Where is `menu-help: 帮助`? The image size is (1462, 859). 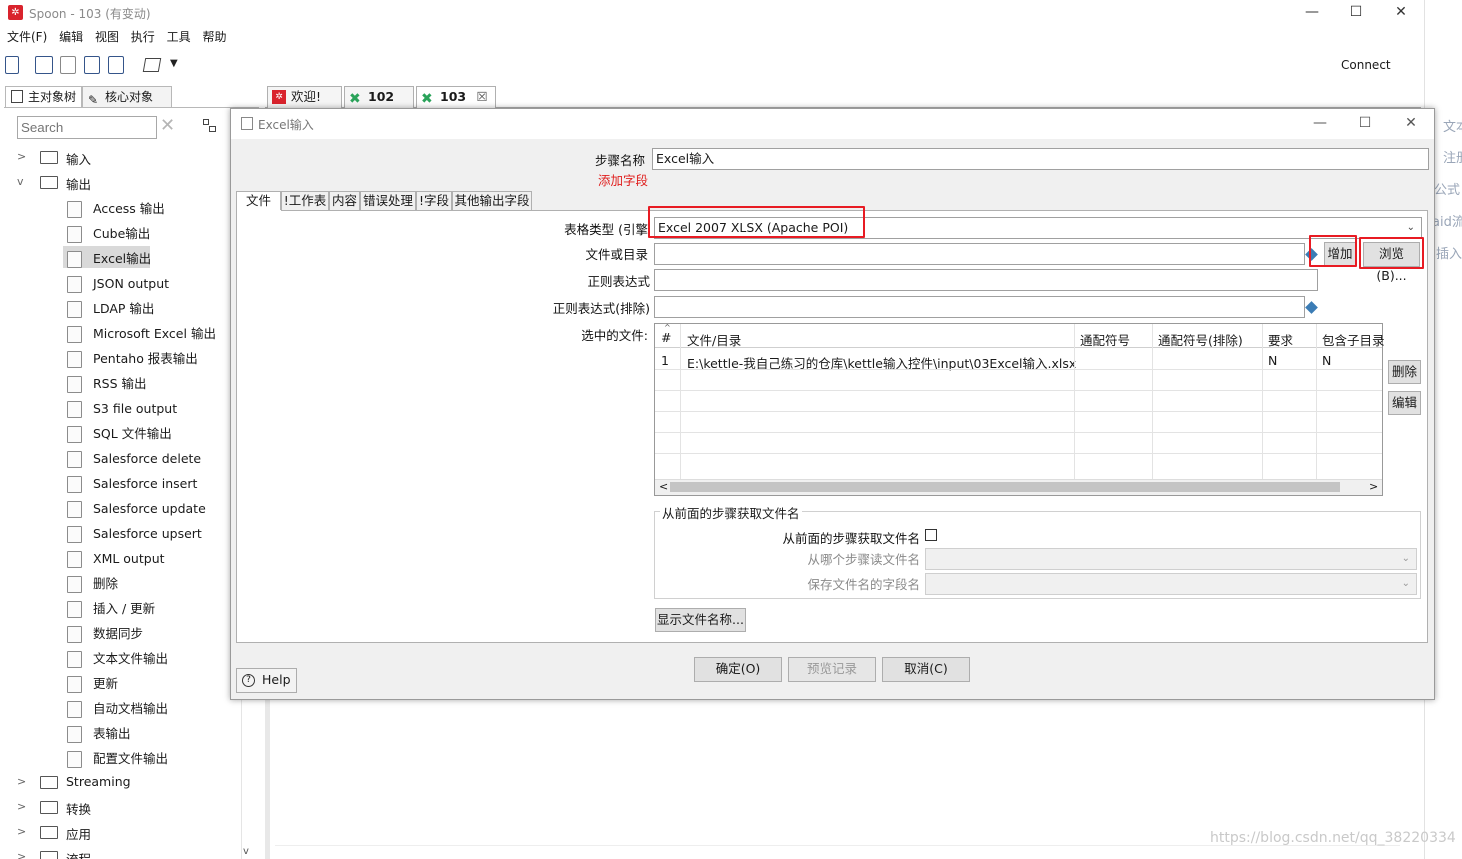
menu-help: 帮助 is located at coordinates (214, 36).